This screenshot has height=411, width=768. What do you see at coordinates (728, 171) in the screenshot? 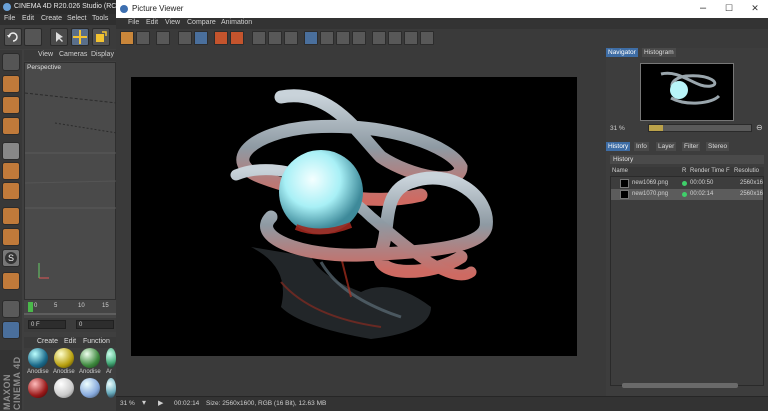
I see `col-f: F` at bounding box center [728, 171].